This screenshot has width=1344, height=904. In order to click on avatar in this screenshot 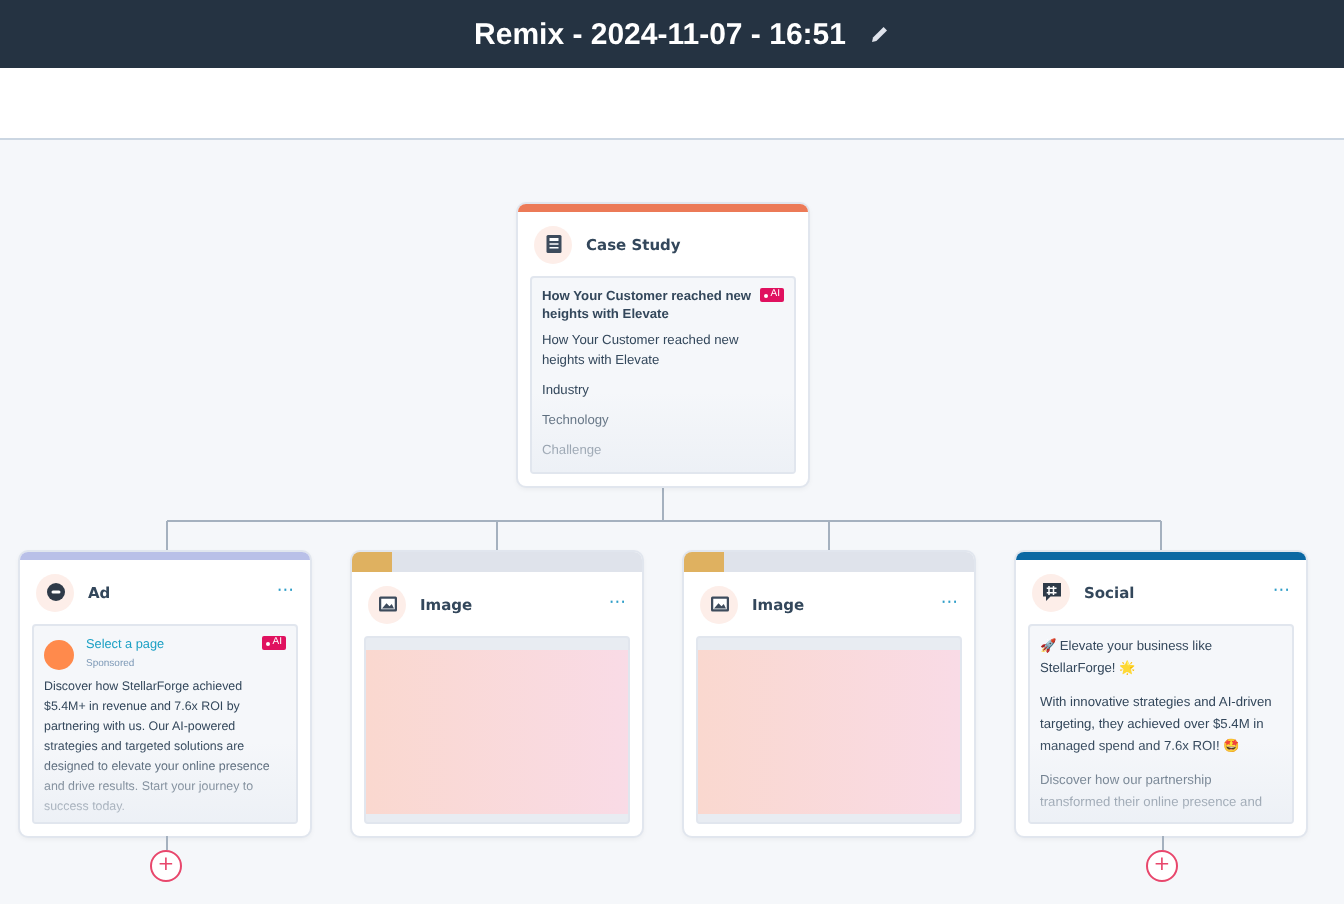, I will do `click(59, 655)`.